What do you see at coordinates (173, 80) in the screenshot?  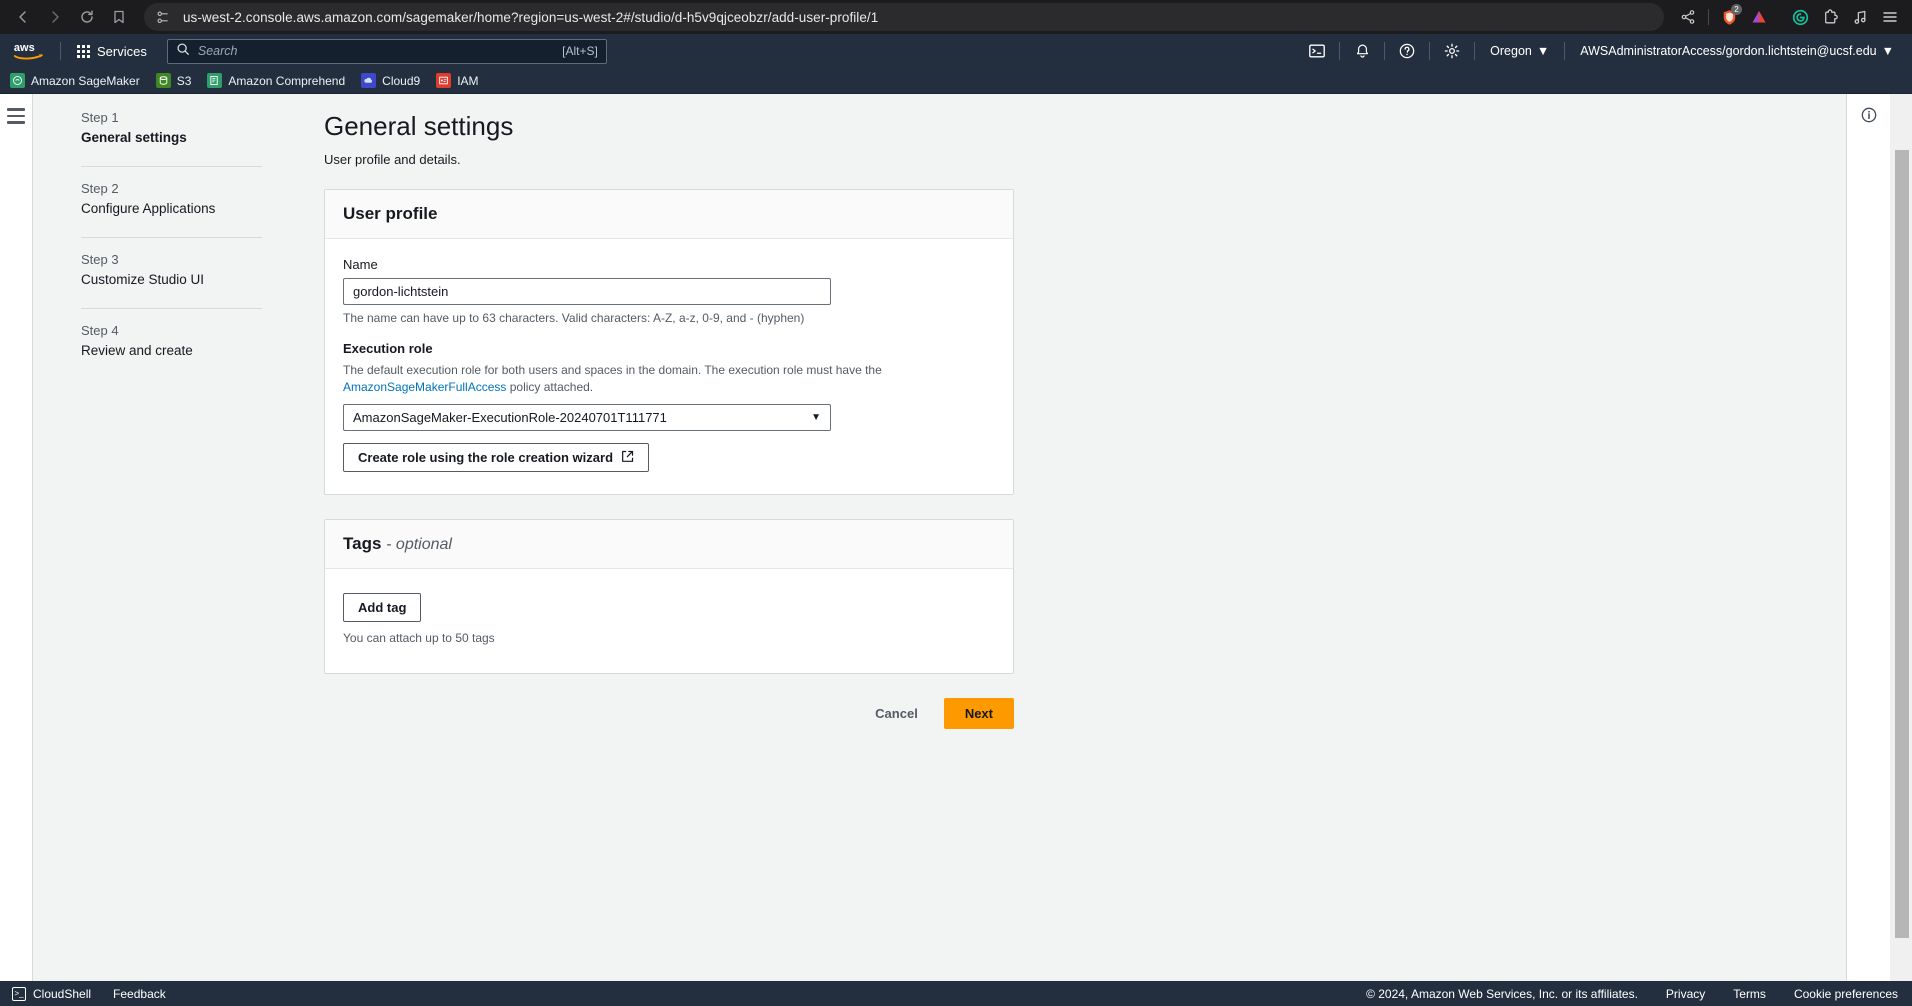 I see `bookmark-s3: S3` at bounding box center [173, 80].